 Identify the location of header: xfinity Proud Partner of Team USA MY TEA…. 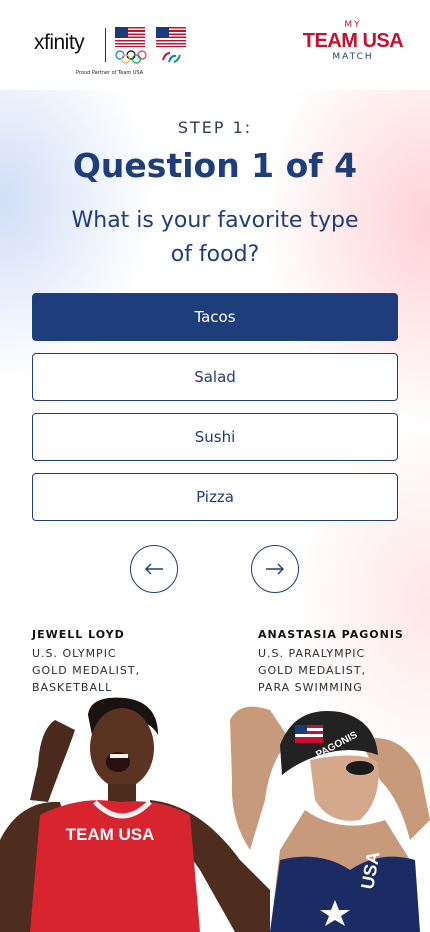
(215, 45).